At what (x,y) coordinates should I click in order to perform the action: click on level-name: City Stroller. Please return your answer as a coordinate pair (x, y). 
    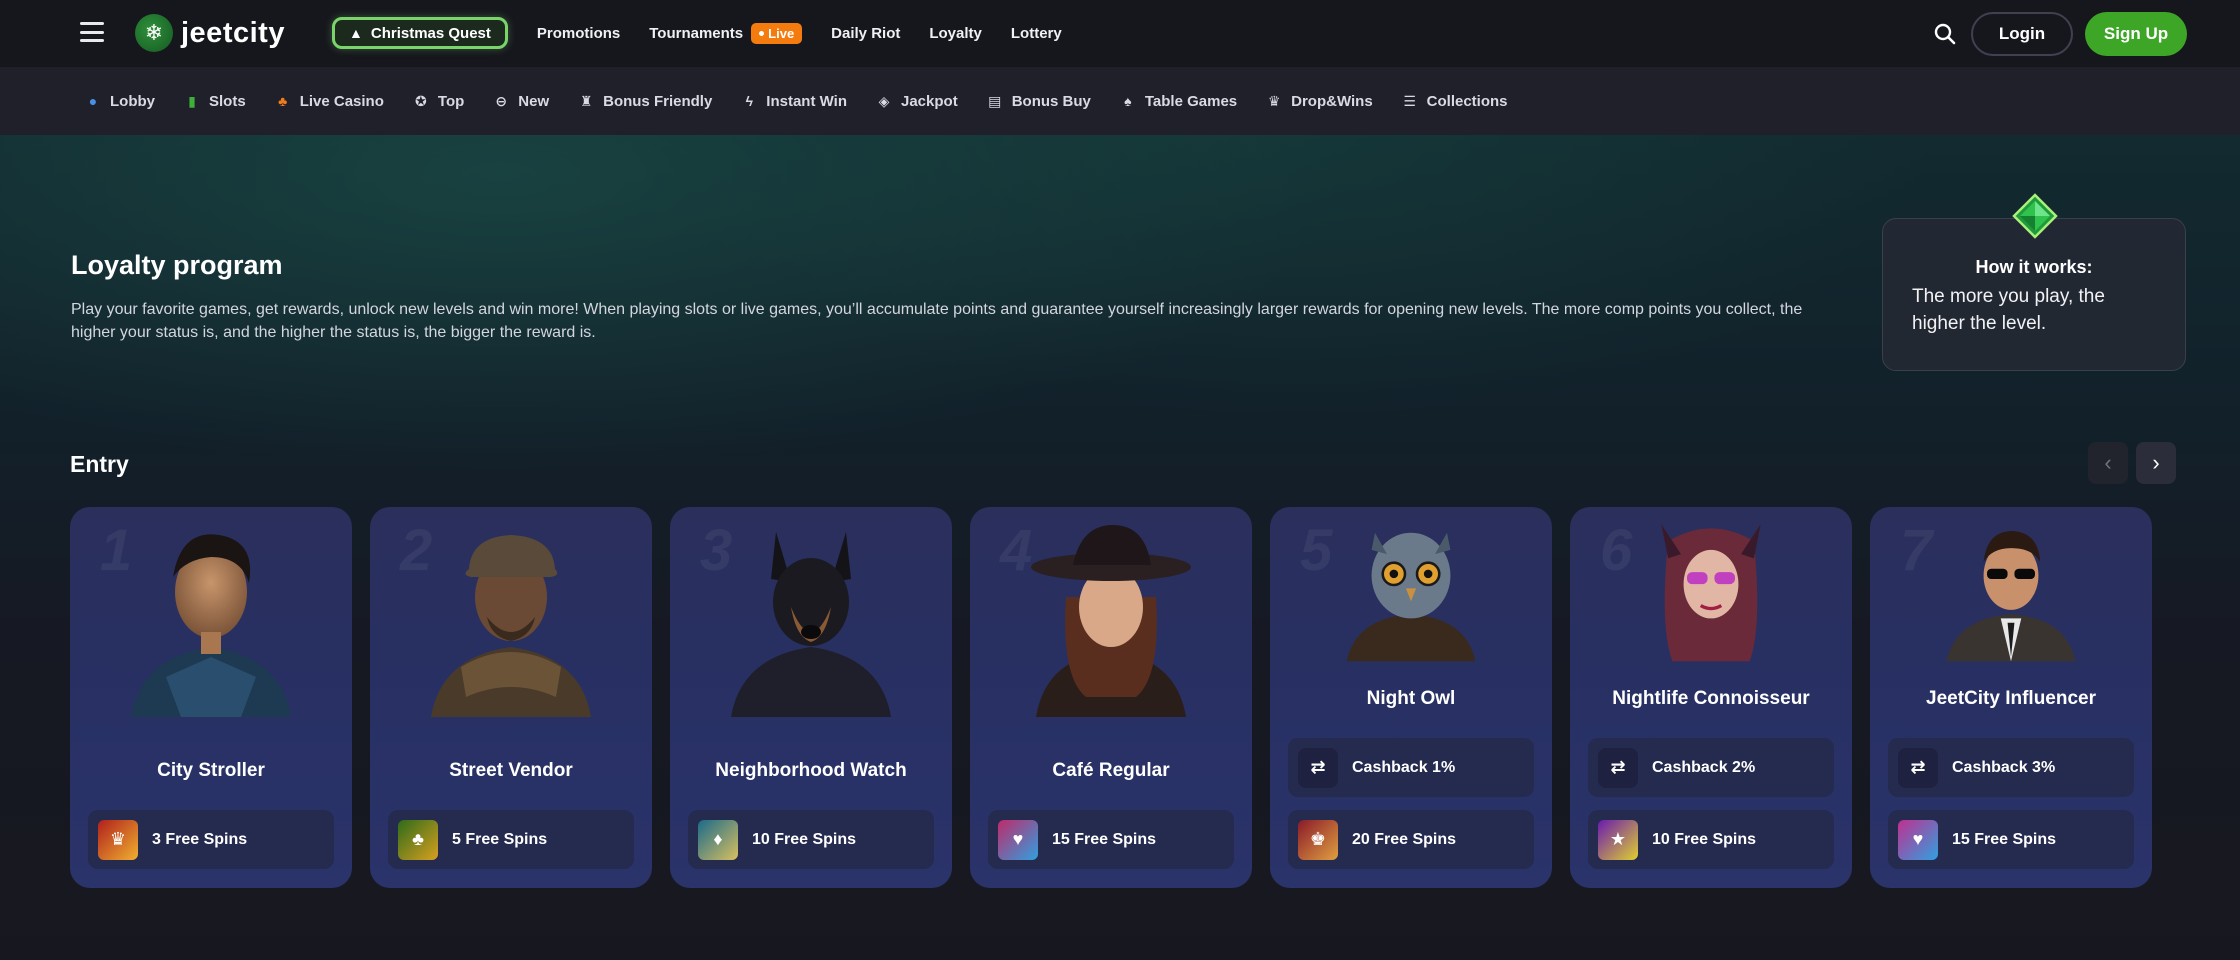
    Looking at the image, I should click on (211, 770).